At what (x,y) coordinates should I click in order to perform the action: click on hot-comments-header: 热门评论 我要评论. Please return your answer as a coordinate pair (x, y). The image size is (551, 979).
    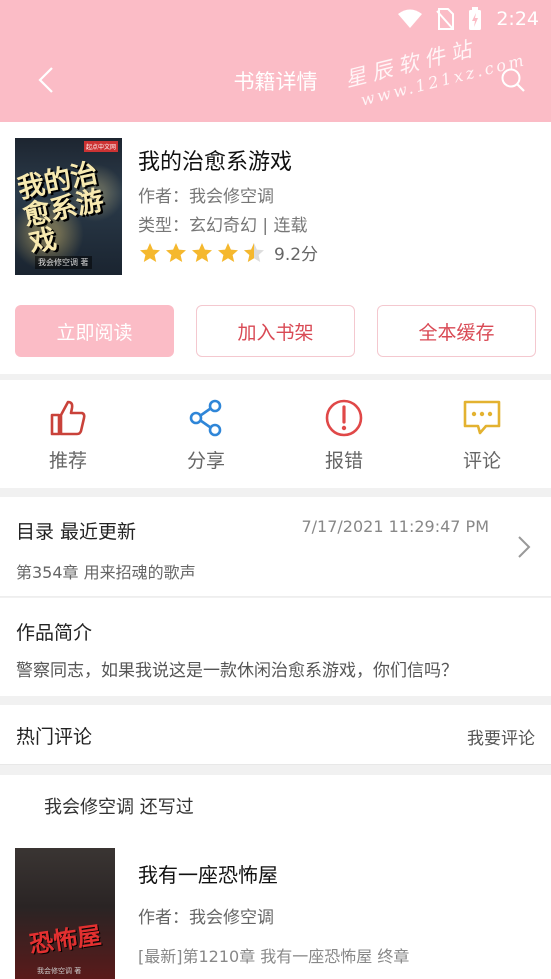
    Looking at the image, I should click on (275, 735).